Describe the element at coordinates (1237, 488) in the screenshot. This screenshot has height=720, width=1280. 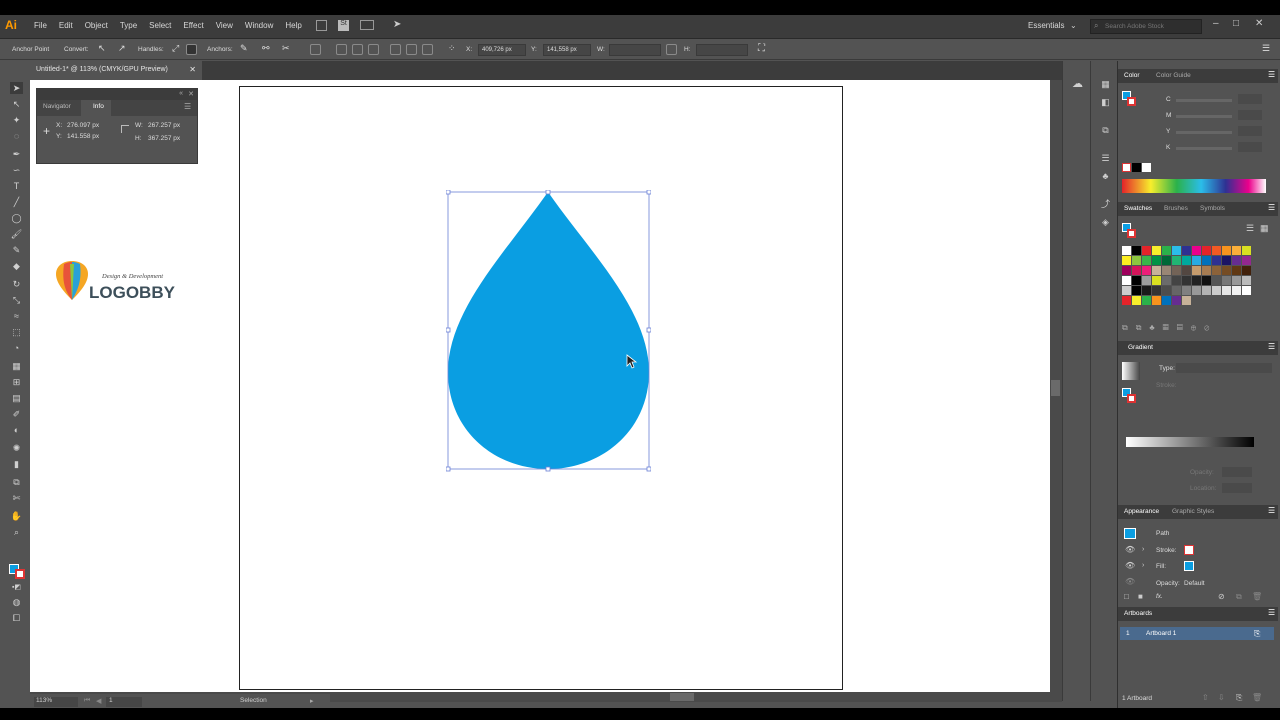
I see `gradient-location-field` at that location.